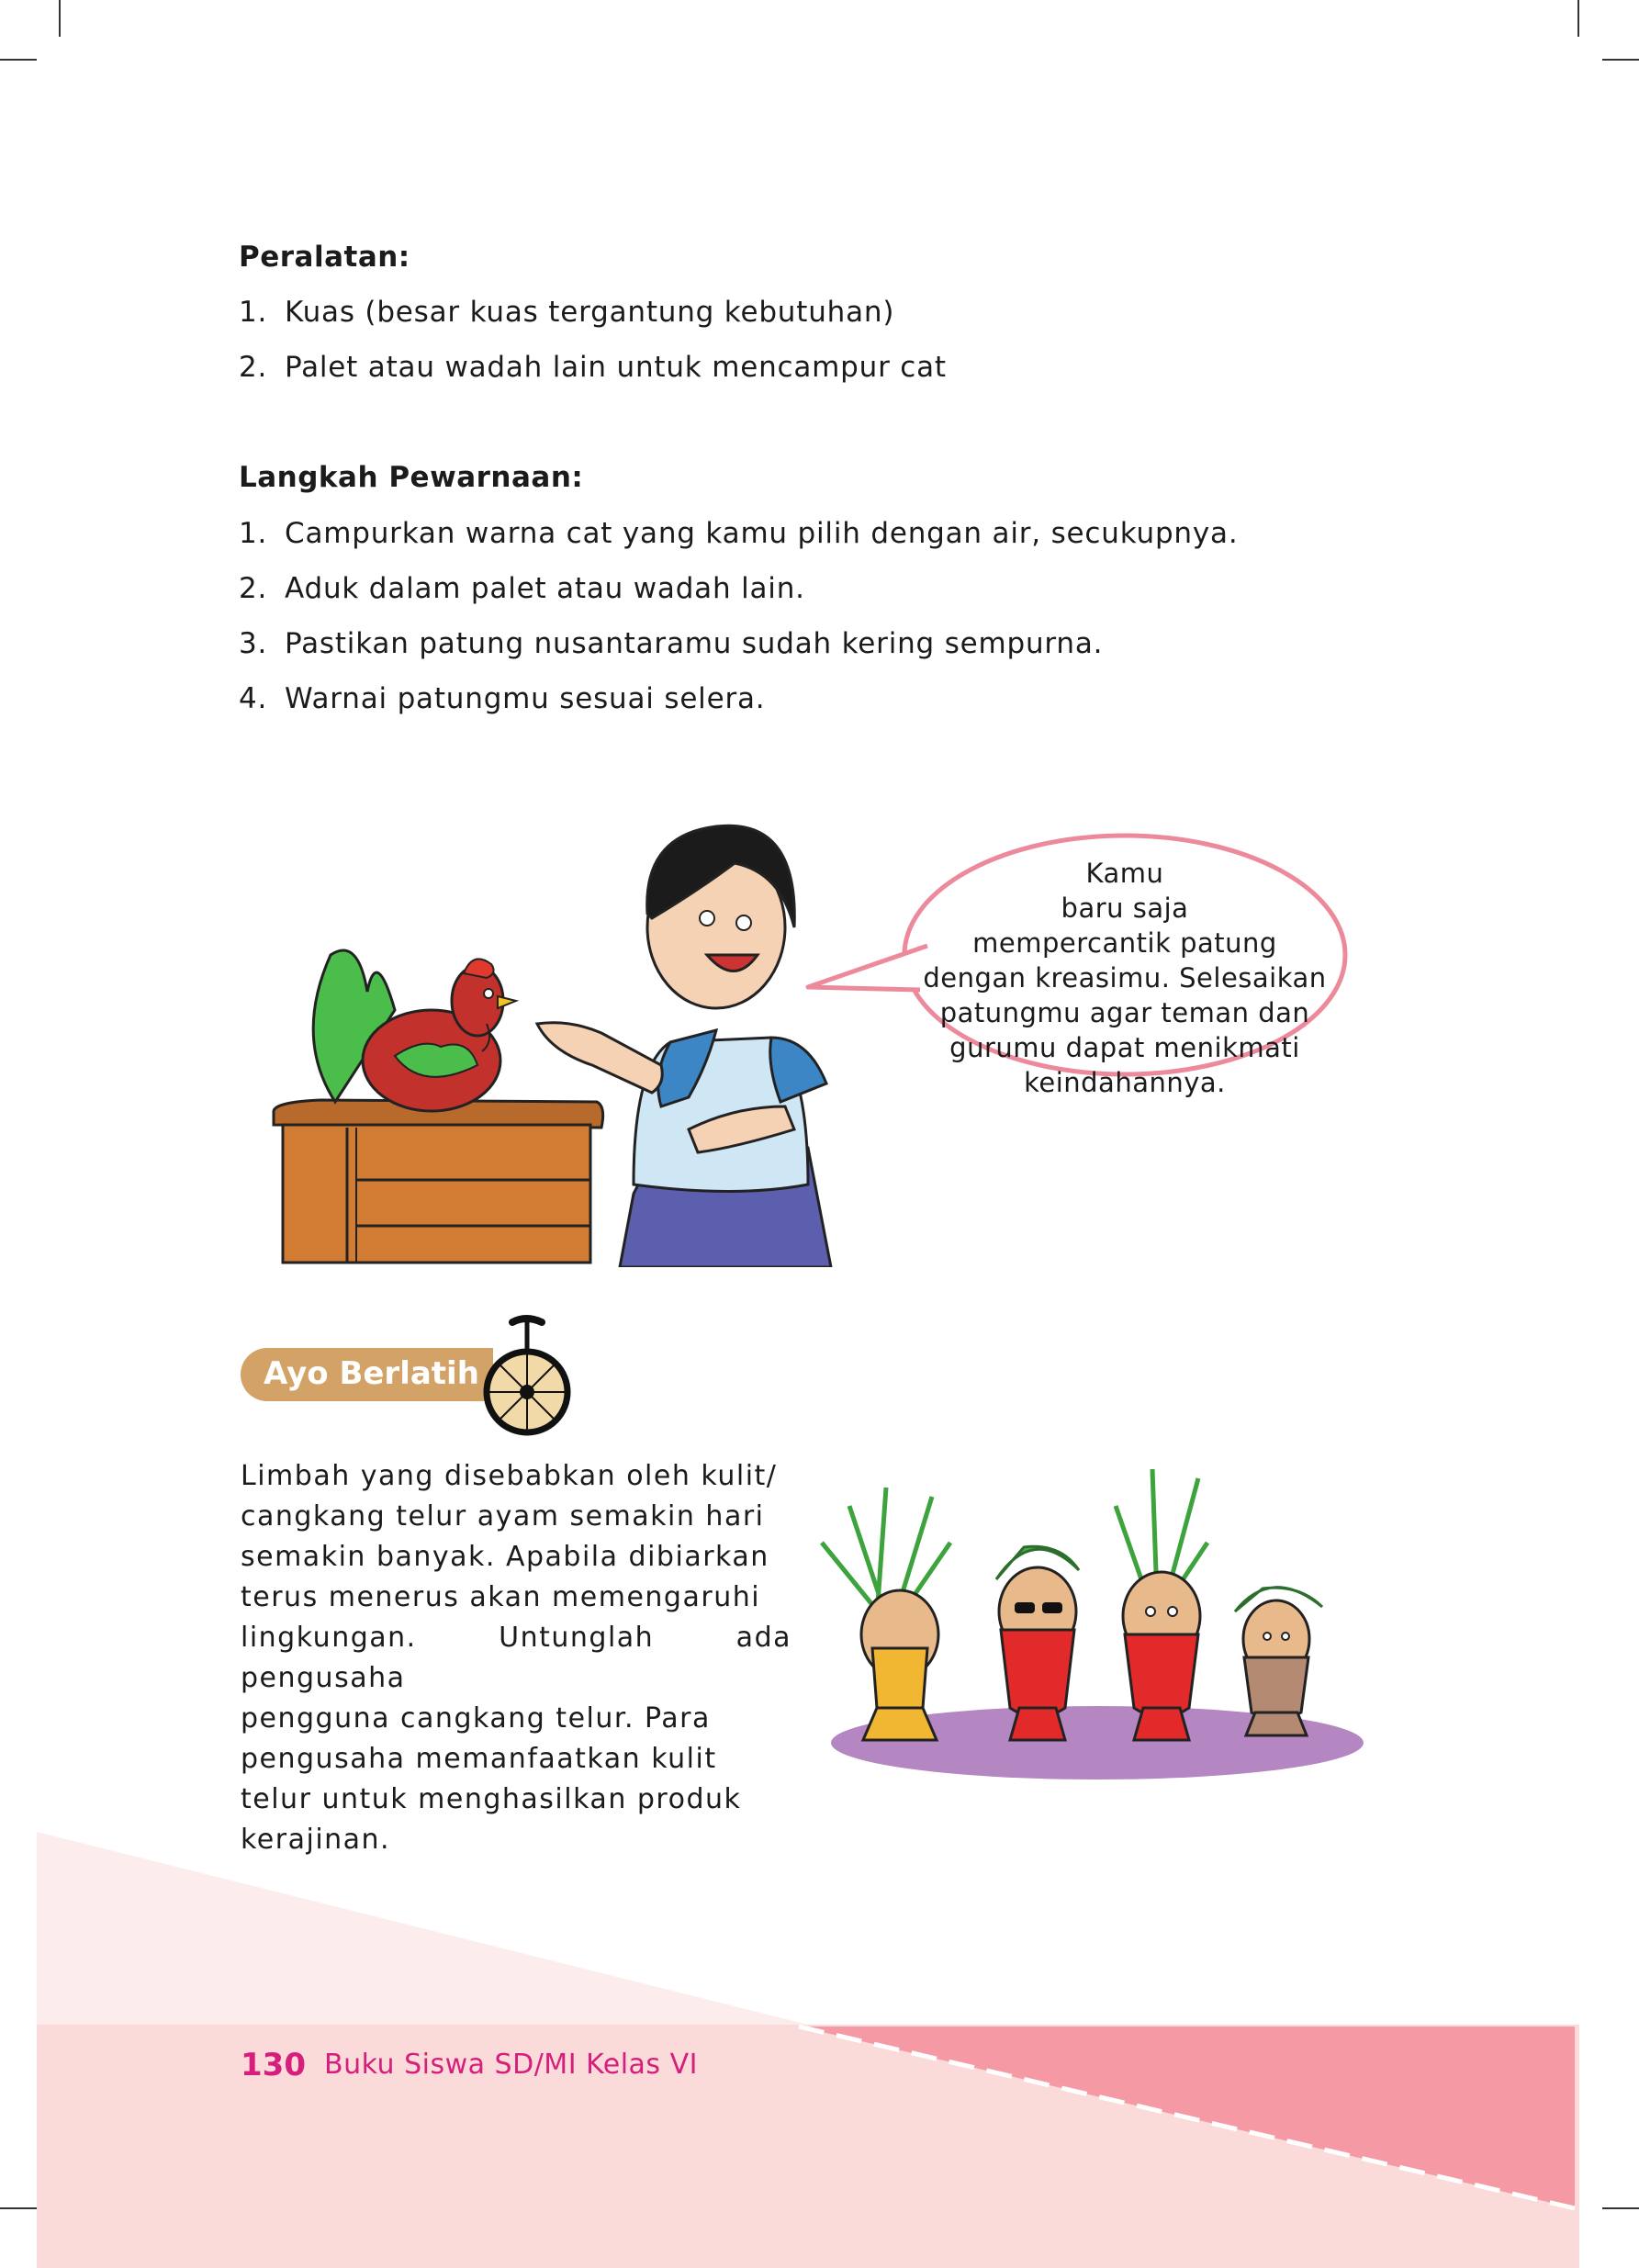 The width and height of the screenshot is (1639, 2268). What do you see at coordinates (415, 1031) in the screenshot?
I see `rooster-statue-illustration` at bounding box center [415, 1031].